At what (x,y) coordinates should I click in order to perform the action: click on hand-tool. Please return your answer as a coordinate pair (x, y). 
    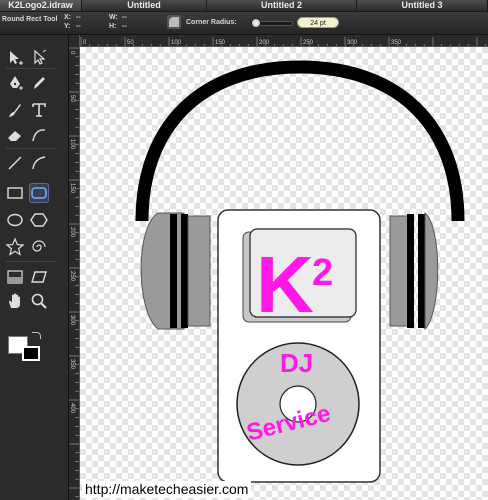
    Looking at the image, I should click on (15, 301).